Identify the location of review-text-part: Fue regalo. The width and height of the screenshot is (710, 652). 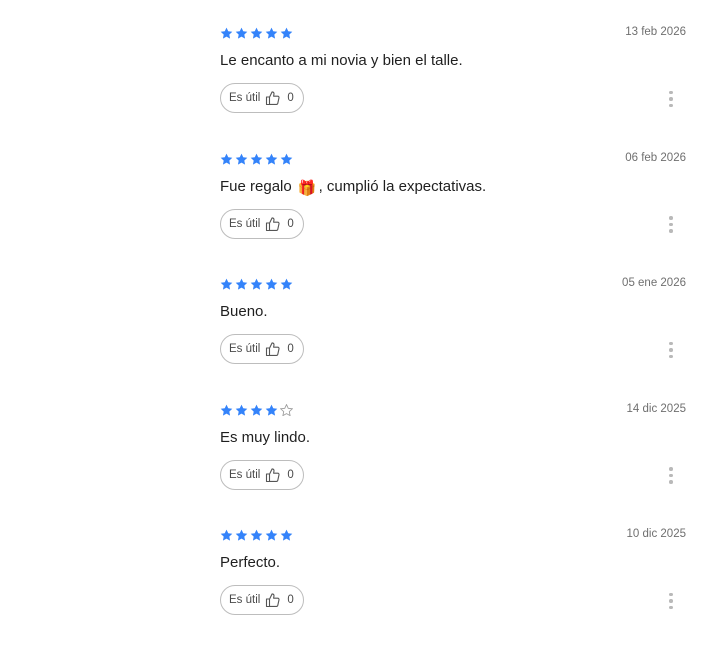
(256, 186).